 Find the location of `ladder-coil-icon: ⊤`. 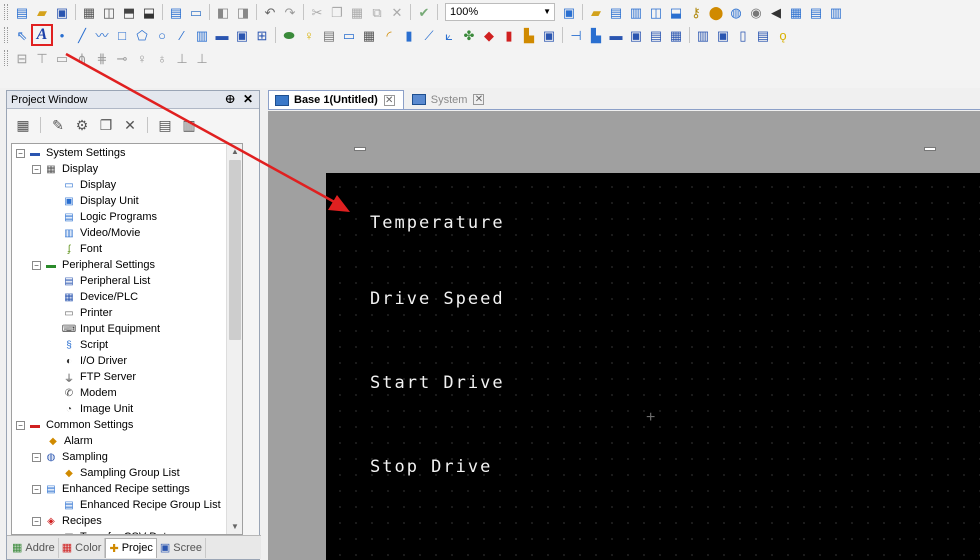

ladder-coil-icon: ⊤ is located at coordinates (42, 58).